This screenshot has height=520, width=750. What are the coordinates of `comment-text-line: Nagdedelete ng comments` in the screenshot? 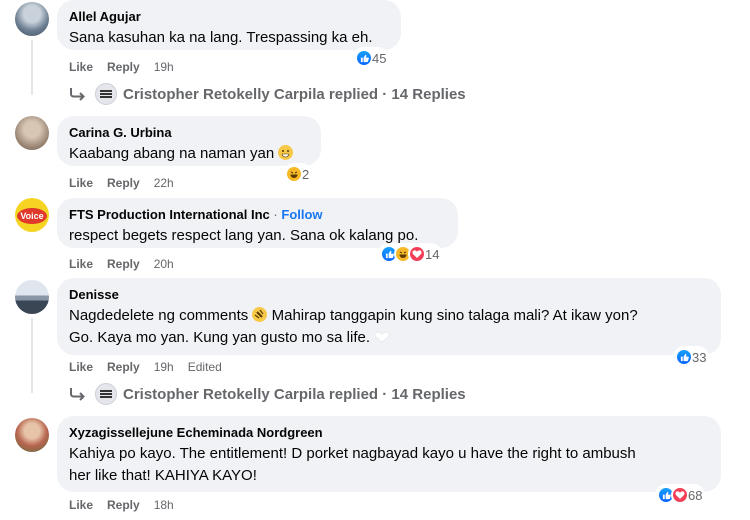 It's located at (159, 315).